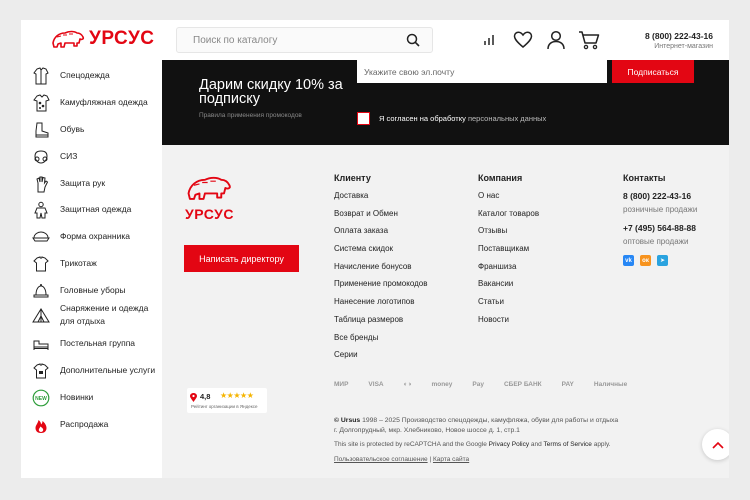 This screenshot has width=750, height=500. I want to click on terms-link: Terms of Service, so click(567, 444).